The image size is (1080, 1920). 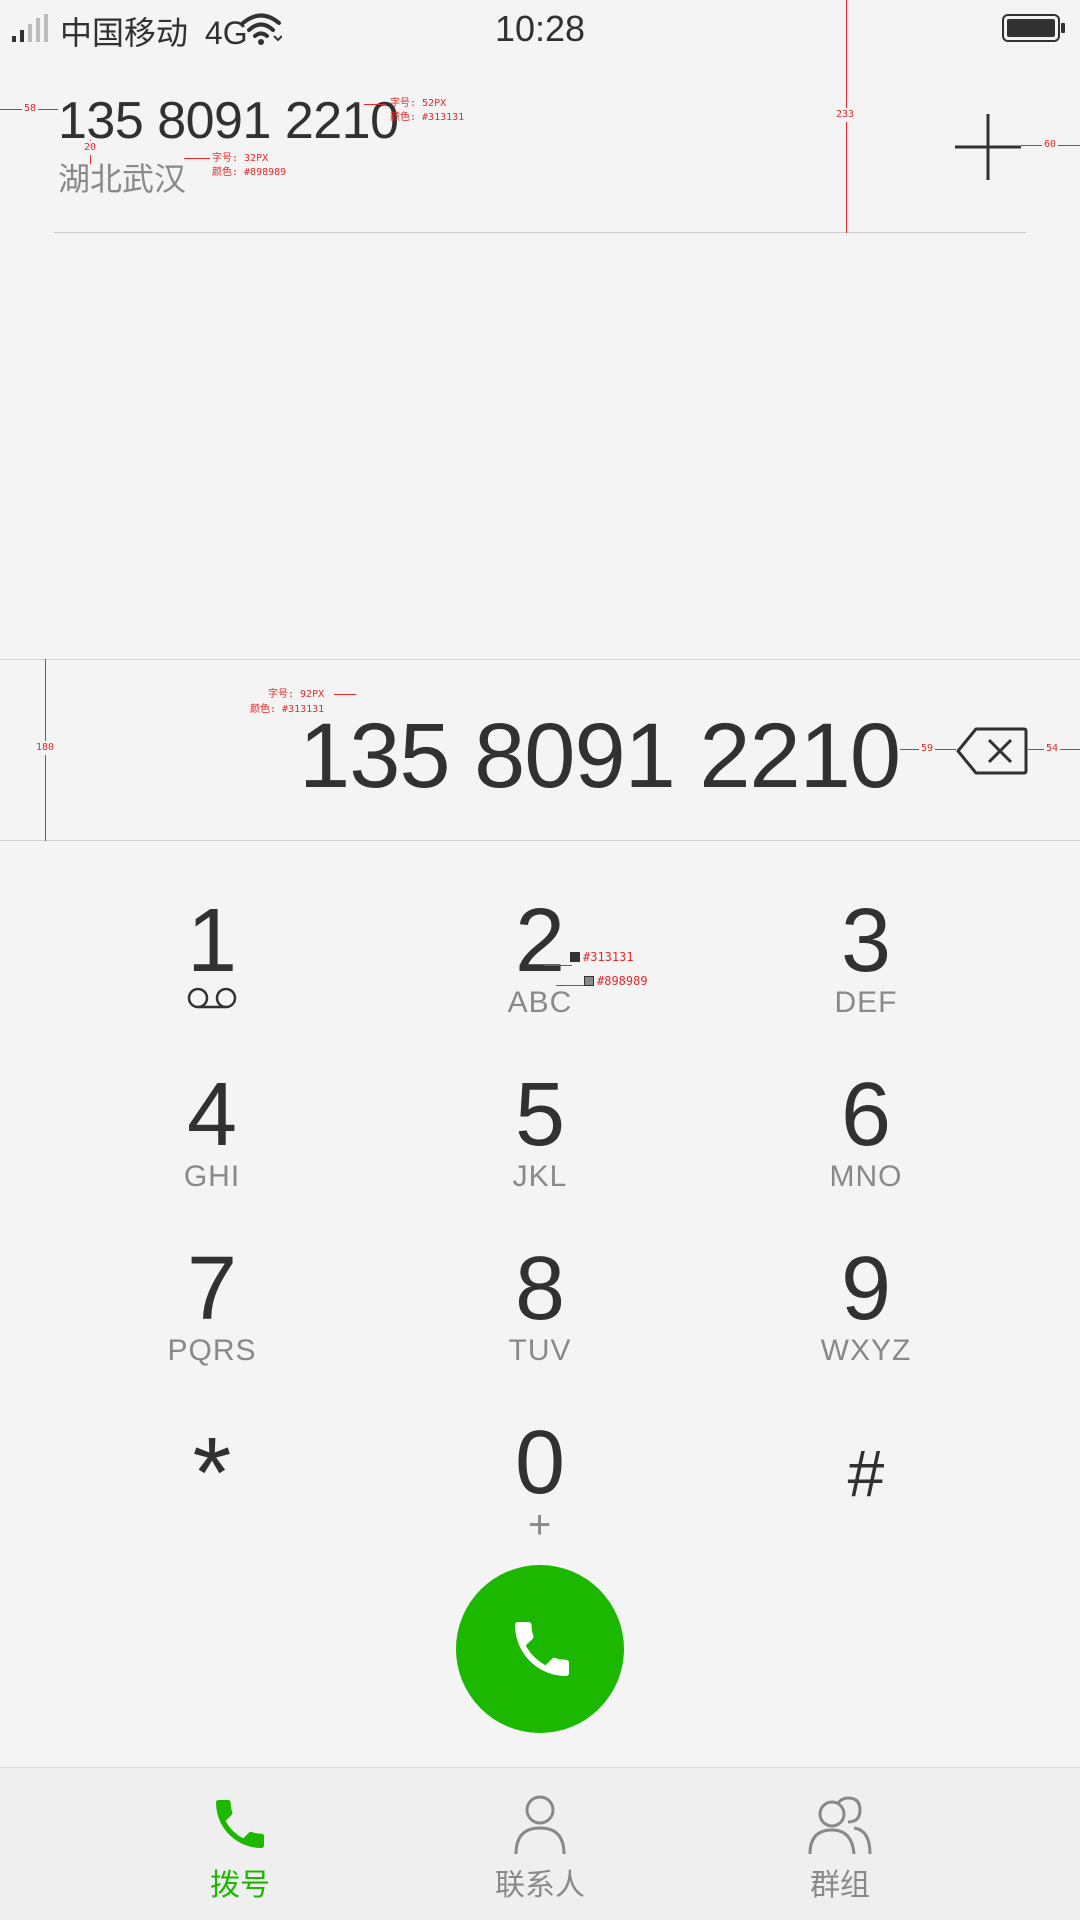 What do you see at coordinates (845, 115) in the screenshot?
I see `annotation-height: 233` at bounding box center [845, 115].